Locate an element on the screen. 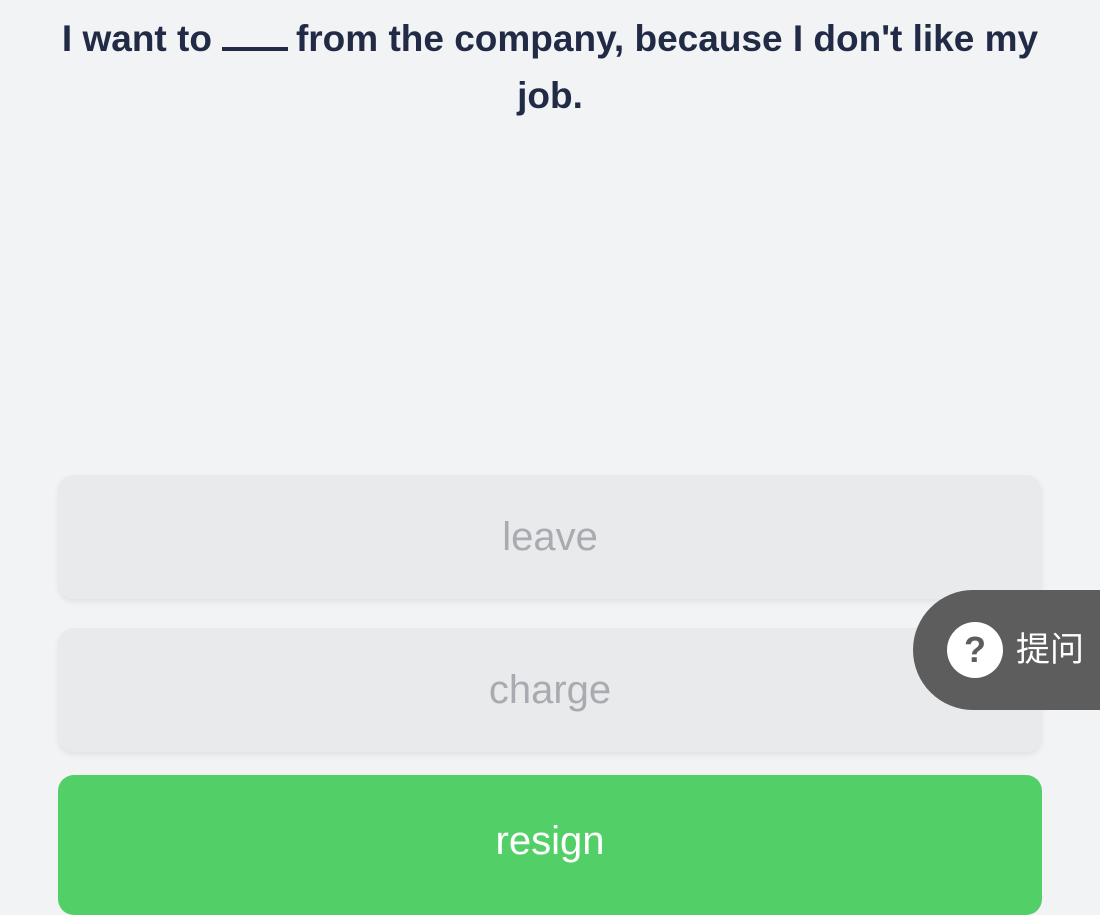 This screenshot has width=1100, height=915. option-label: resign is located at coordinates (550, 841).